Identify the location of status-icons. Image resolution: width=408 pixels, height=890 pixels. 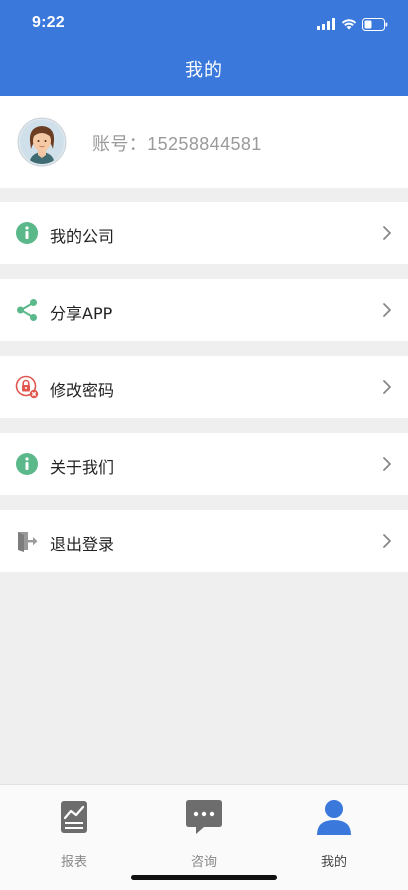
(352, 24).